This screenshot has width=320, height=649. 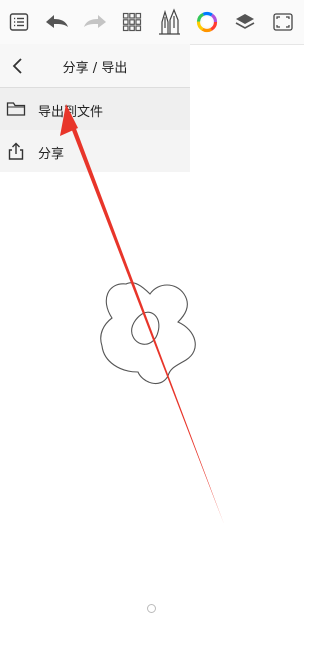 I want to click on back-icon, so click(x=18, y=66).